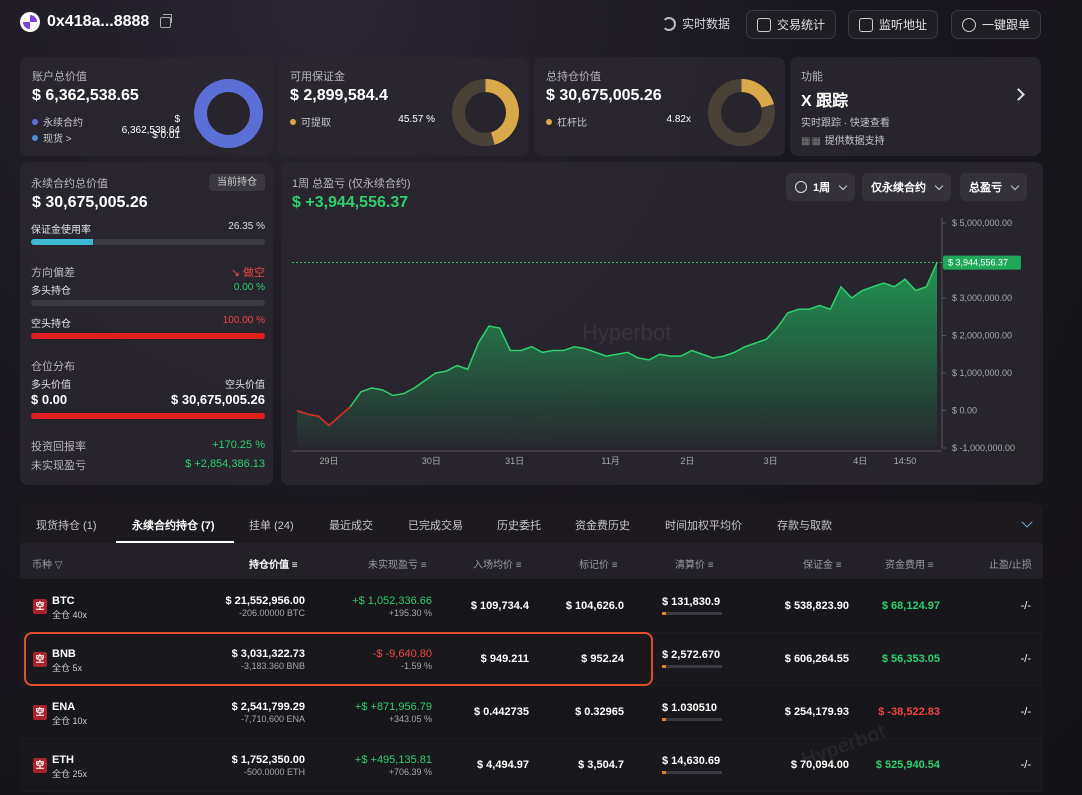 This screenshot has width=1082, height=795. Describe the element at coordinates (915, 106) in the screenshot. I see `feature-card: 功能 X 跟踪 实时跟踪 · 快速查看 ▦▦ 提供数据支持` at that location.